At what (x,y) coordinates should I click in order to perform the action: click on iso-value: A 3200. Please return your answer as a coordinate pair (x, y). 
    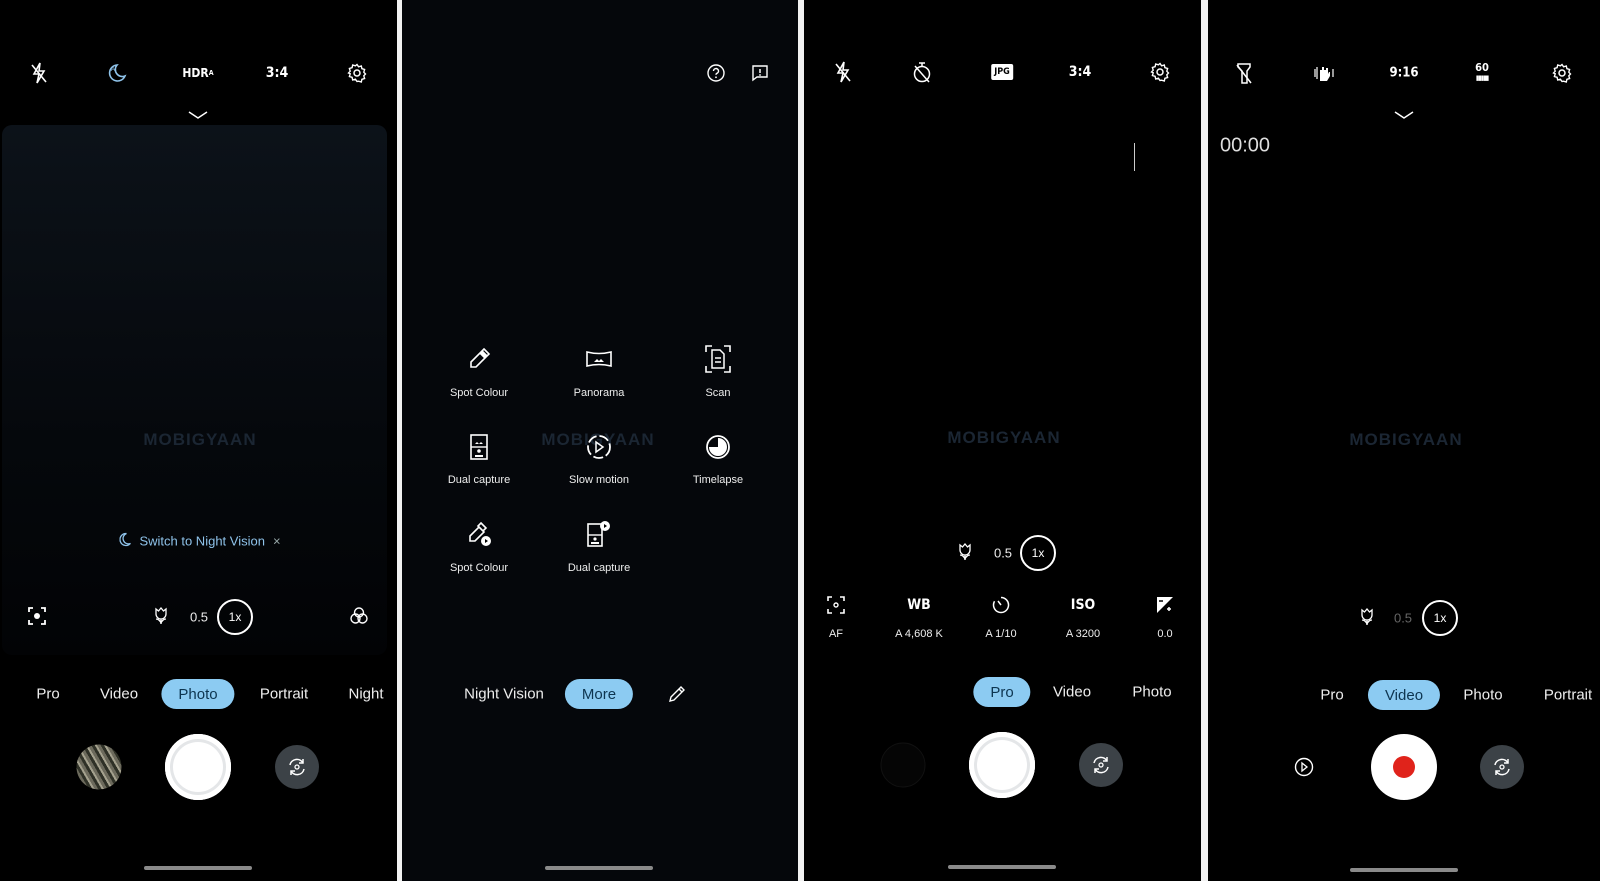
    Looking at the image, I should click on (1083, 634).